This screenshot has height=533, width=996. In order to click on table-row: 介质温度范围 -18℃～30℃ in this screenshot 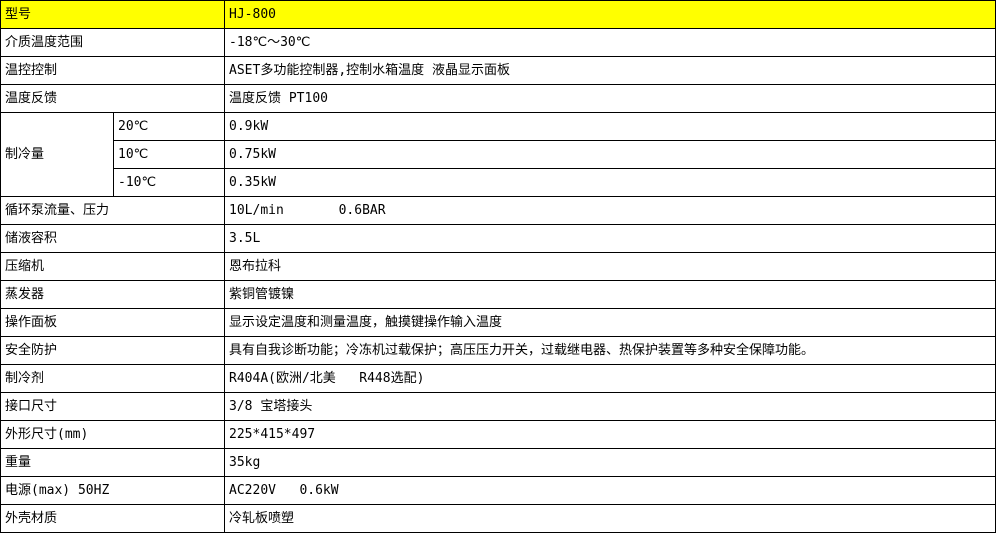, I will do `click(498, 42)`.